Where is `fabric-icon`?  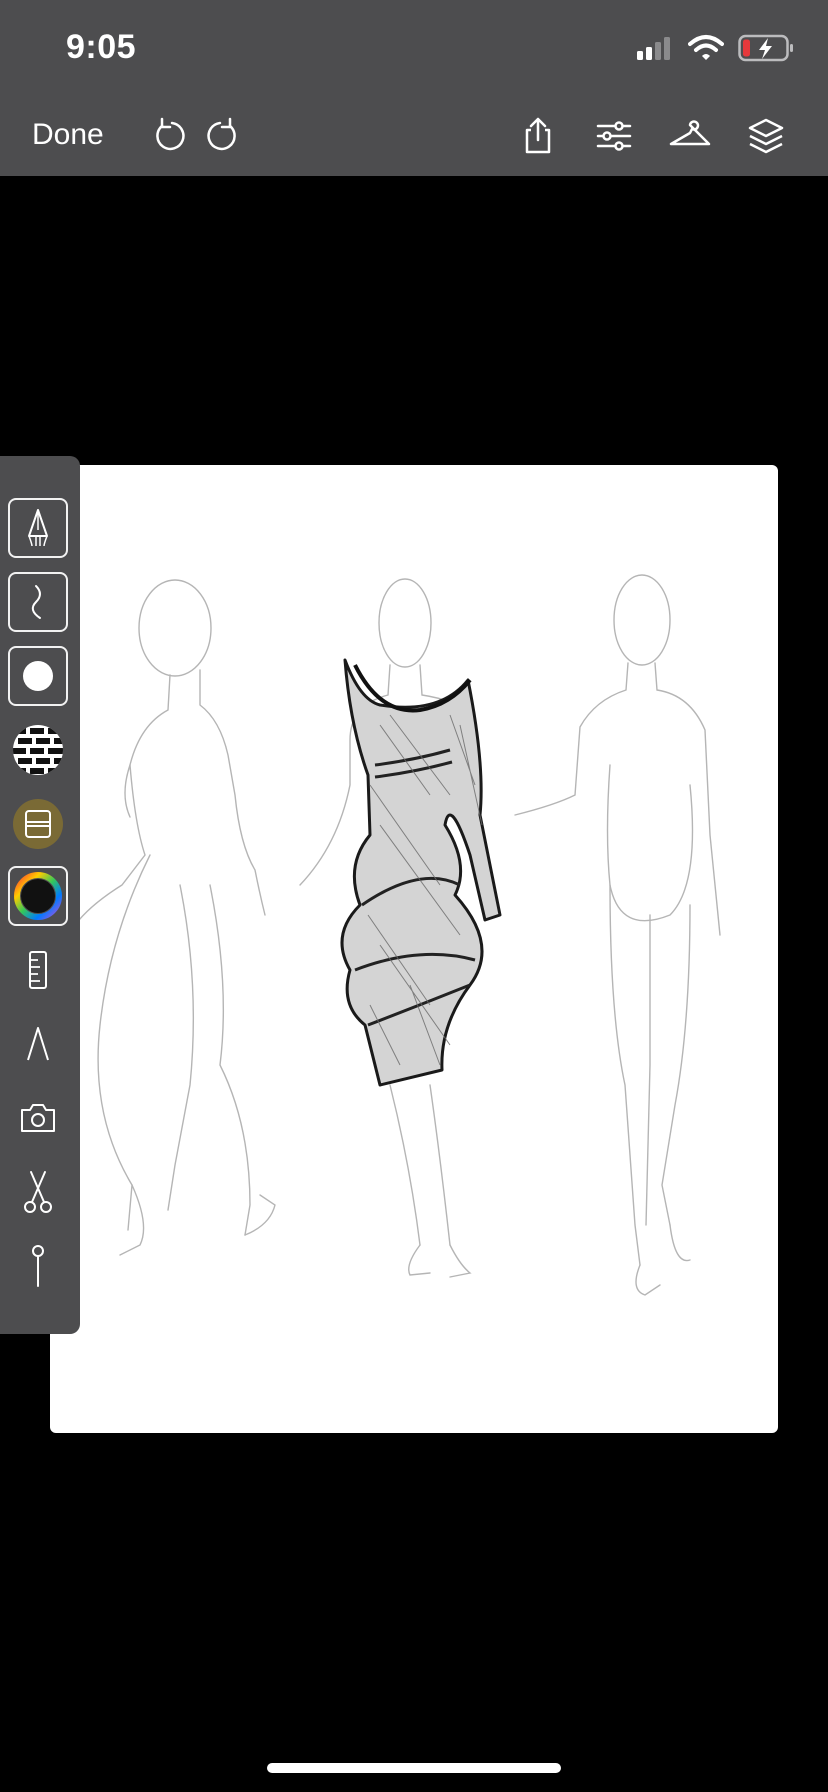 fabric-icon is located at coordinates (38, 824).